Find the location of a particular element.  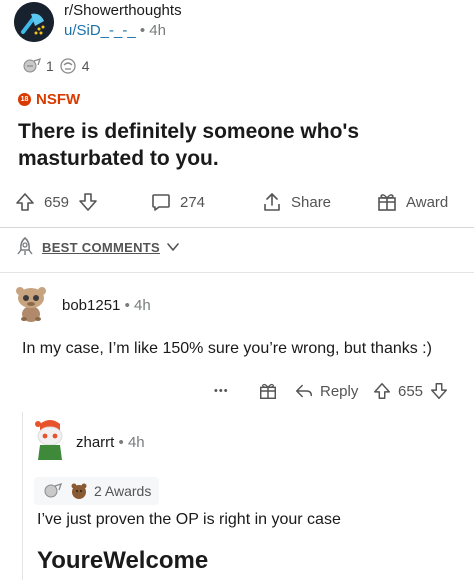

award-button: Award is located at coordinates (412, 202).